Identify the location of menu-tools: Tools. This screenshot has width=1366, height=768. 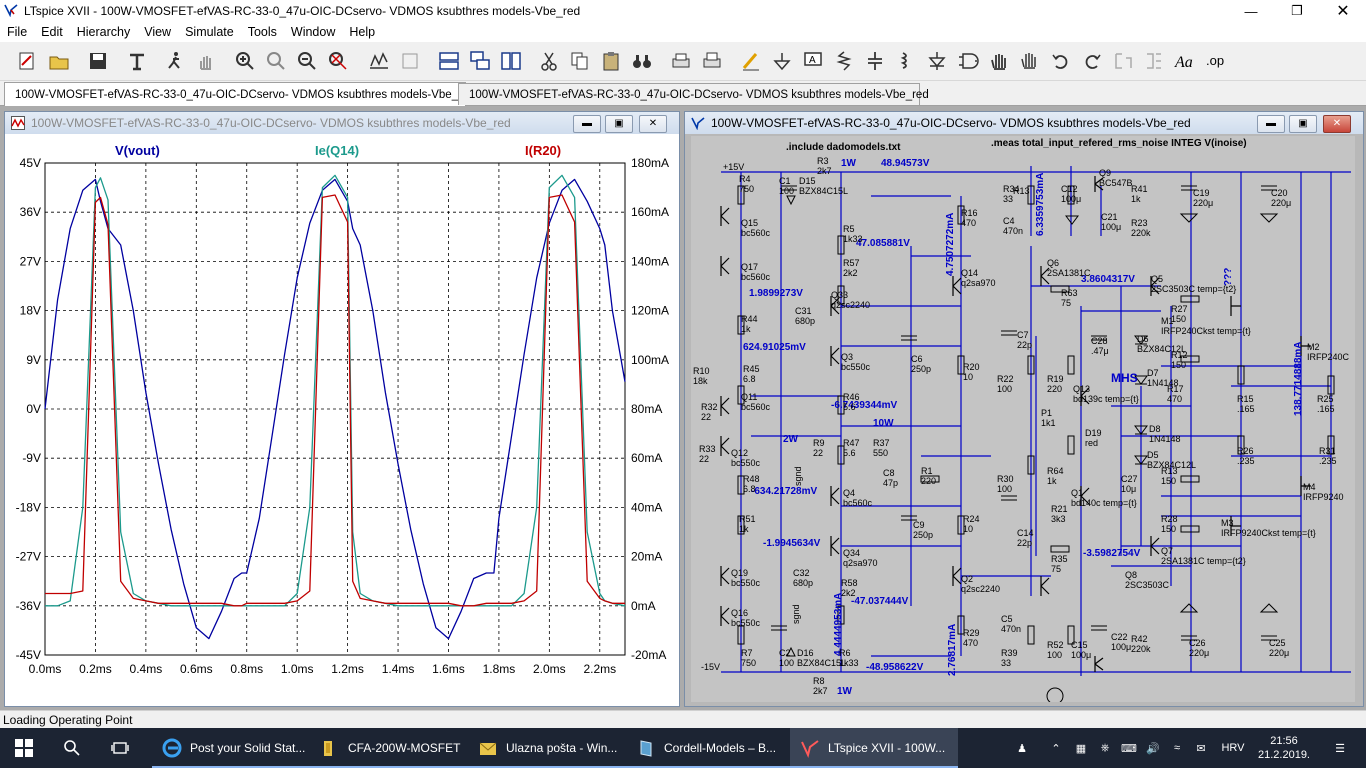
(262, 32).